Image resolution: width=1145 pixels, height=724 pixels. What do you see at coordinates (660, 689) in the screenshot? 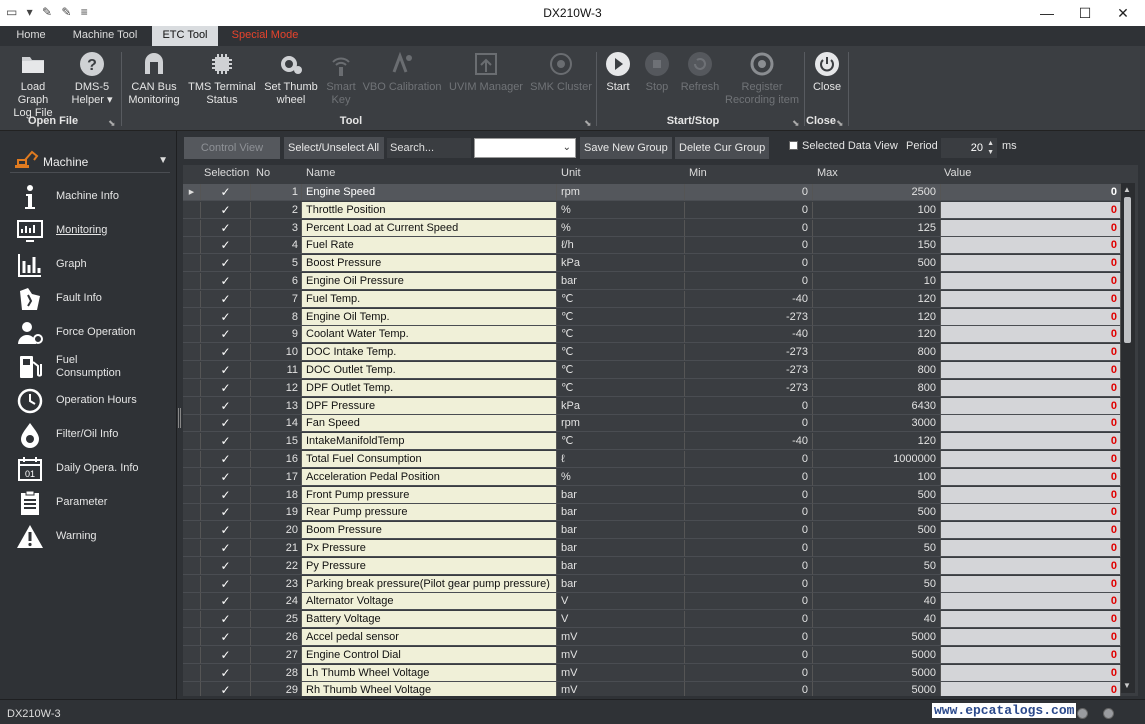
I see `table-row: ✓ 29 Rh Thumb Wheel Voltage mV 0 5000 0` at bounding box center [660, 689].